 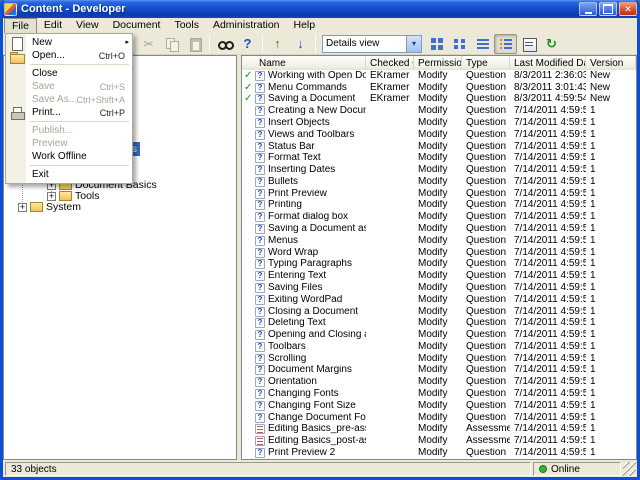 I want to click on submenu-arrow-icon: ▸, so click(x=127, y=42).